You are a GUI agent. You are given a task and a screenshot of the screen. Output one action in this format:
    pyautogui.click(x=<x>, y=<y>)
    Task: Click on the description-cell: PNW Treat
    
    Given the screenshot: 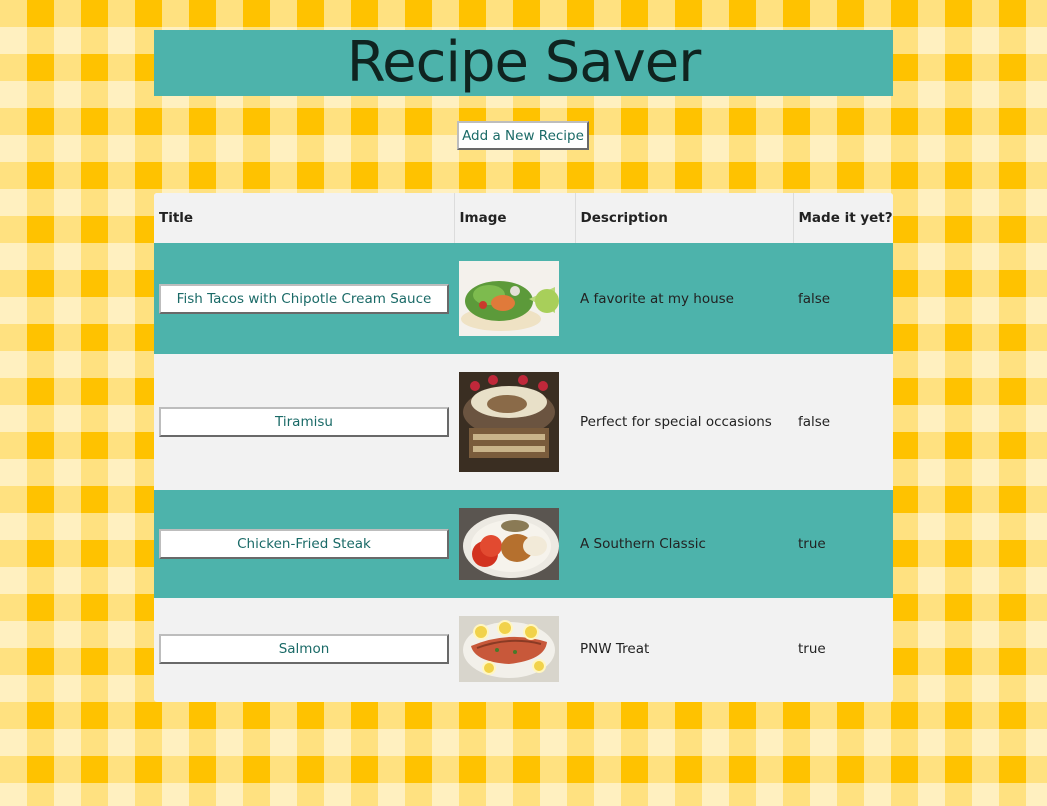 What is the action you would take?
    pyautogui.click(x=684, y=649)
    